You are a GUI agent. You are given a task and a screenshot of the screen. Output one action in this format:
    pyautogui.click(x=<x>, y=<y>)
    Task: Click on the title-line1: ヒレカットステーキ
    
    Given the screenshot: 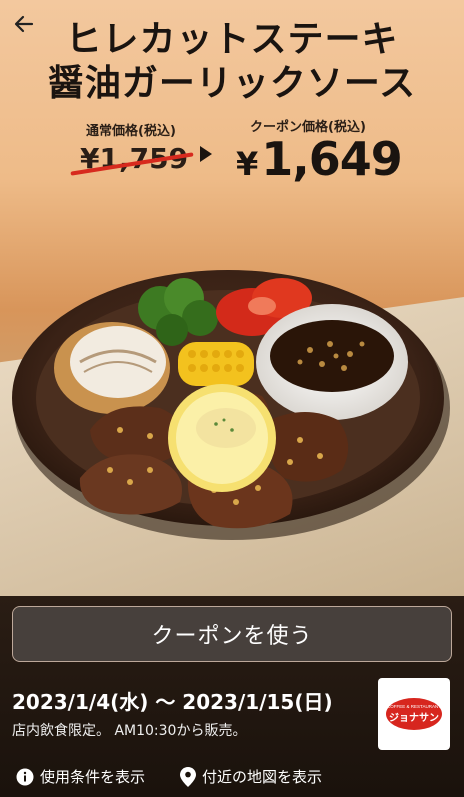 What is the action you would take?
    pyautogui.click(x=232, y=39)
    